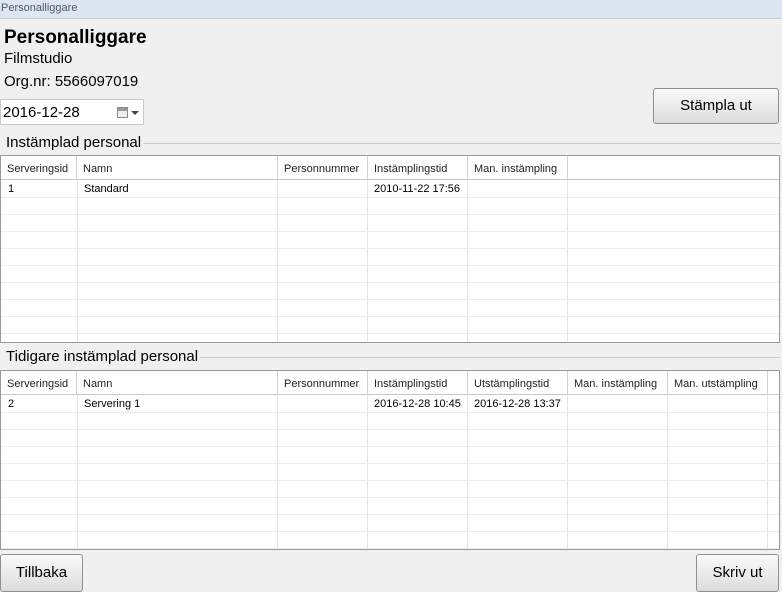  I want to click on window-titlebar: Personalliggare, so click(391, 9).